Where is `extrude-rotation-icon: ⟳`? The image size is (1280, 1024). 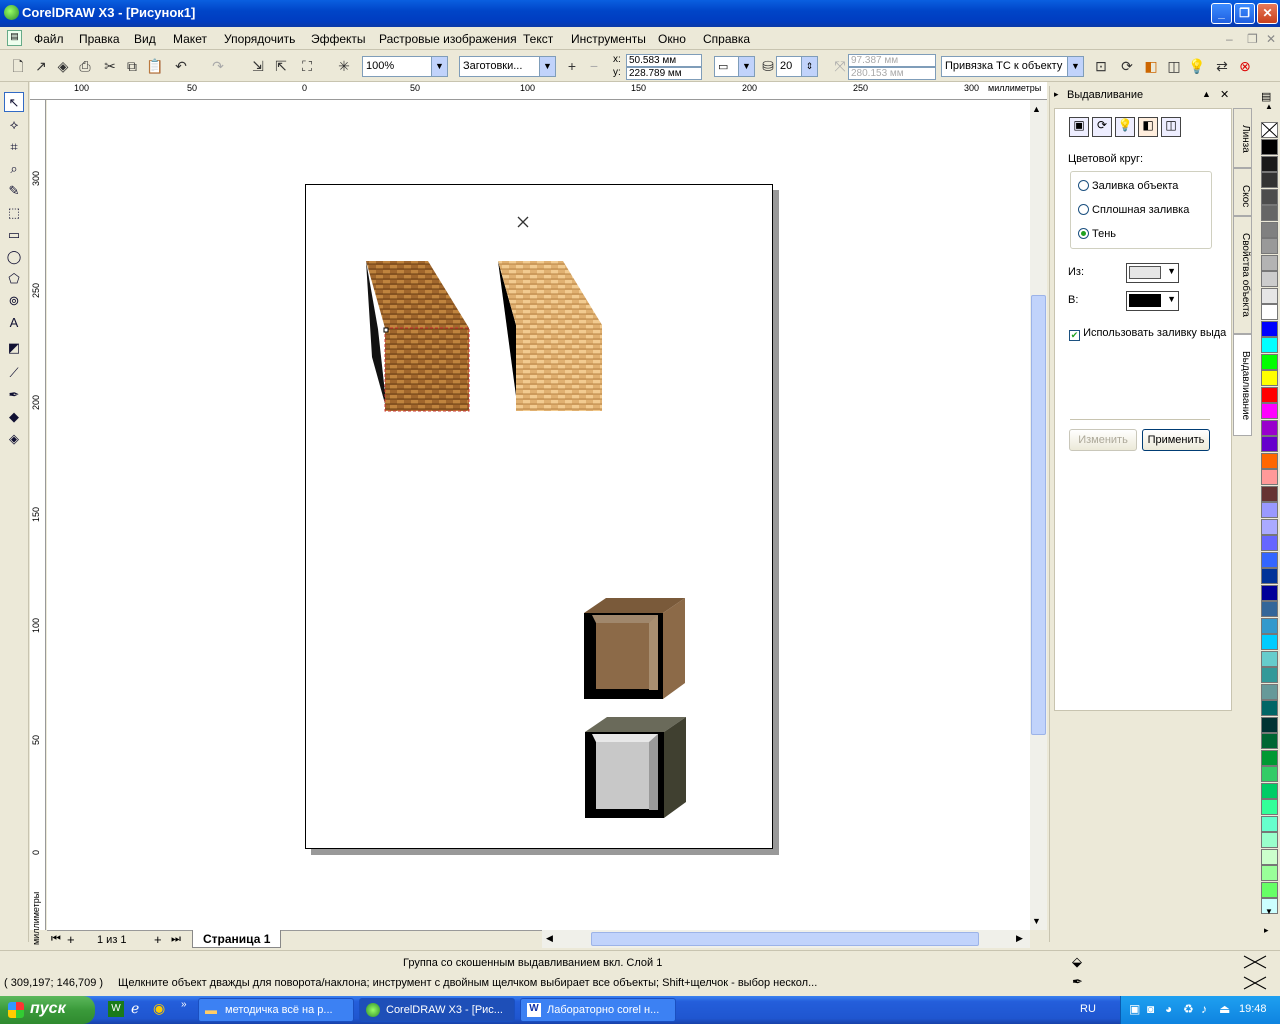 extrude-rotation-icon: ⟳ is located at coordinates (1127, 66).